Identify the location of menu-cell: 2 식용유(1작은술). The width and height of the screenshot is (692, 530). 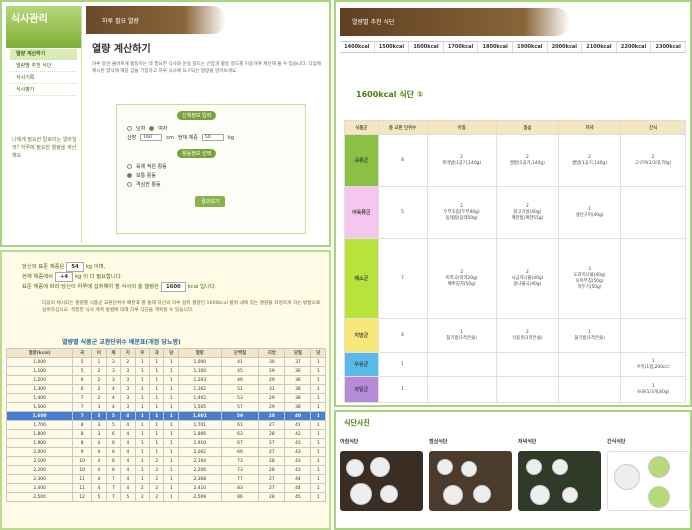
(527, 335).